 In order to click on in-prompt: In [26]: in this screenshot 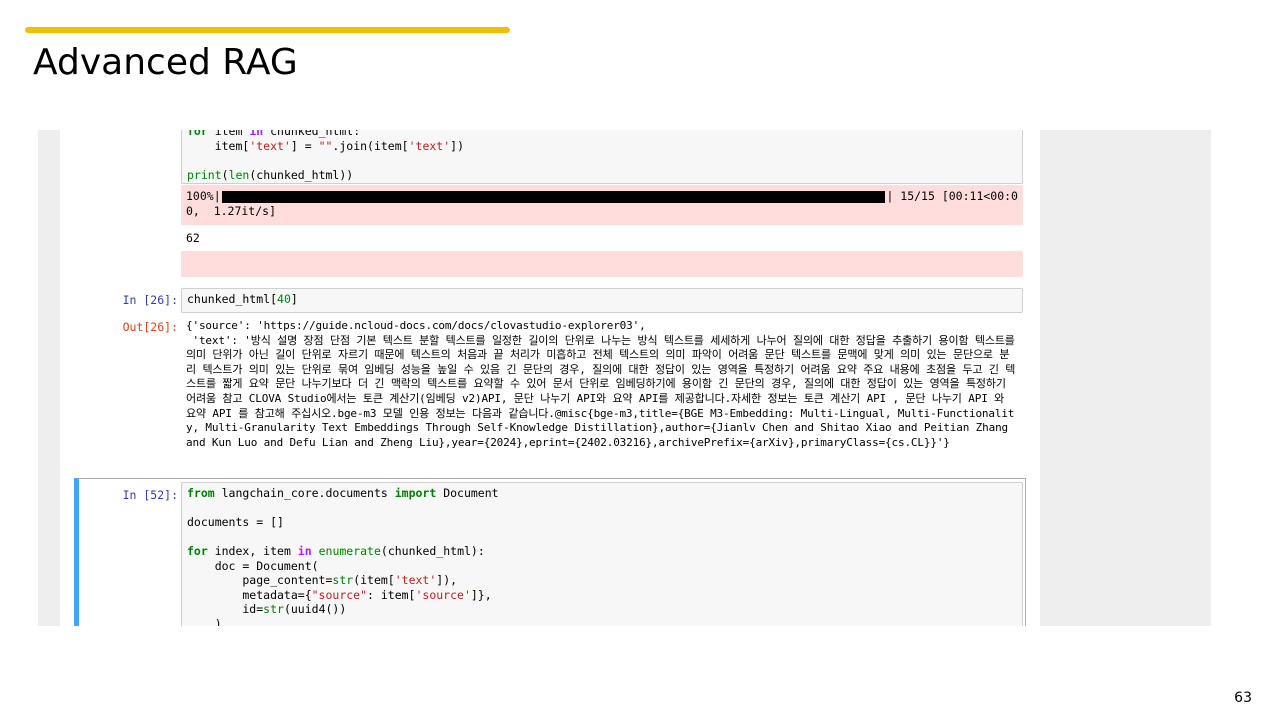, I will do `click(150, 300)`.